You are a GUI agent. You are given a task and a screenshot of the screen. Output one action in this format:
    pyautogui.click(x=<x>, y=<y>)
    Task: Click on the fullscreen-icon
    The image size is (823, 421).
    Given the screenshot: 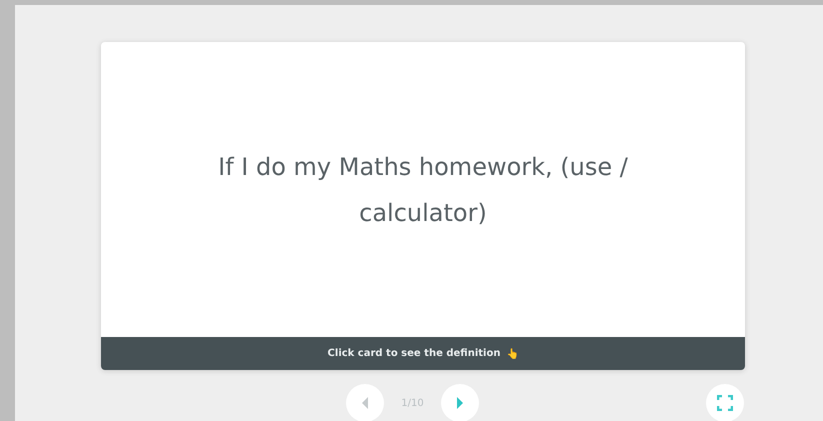 What is the action you would take?
    pyautogui.click(x=725, y=402)
    